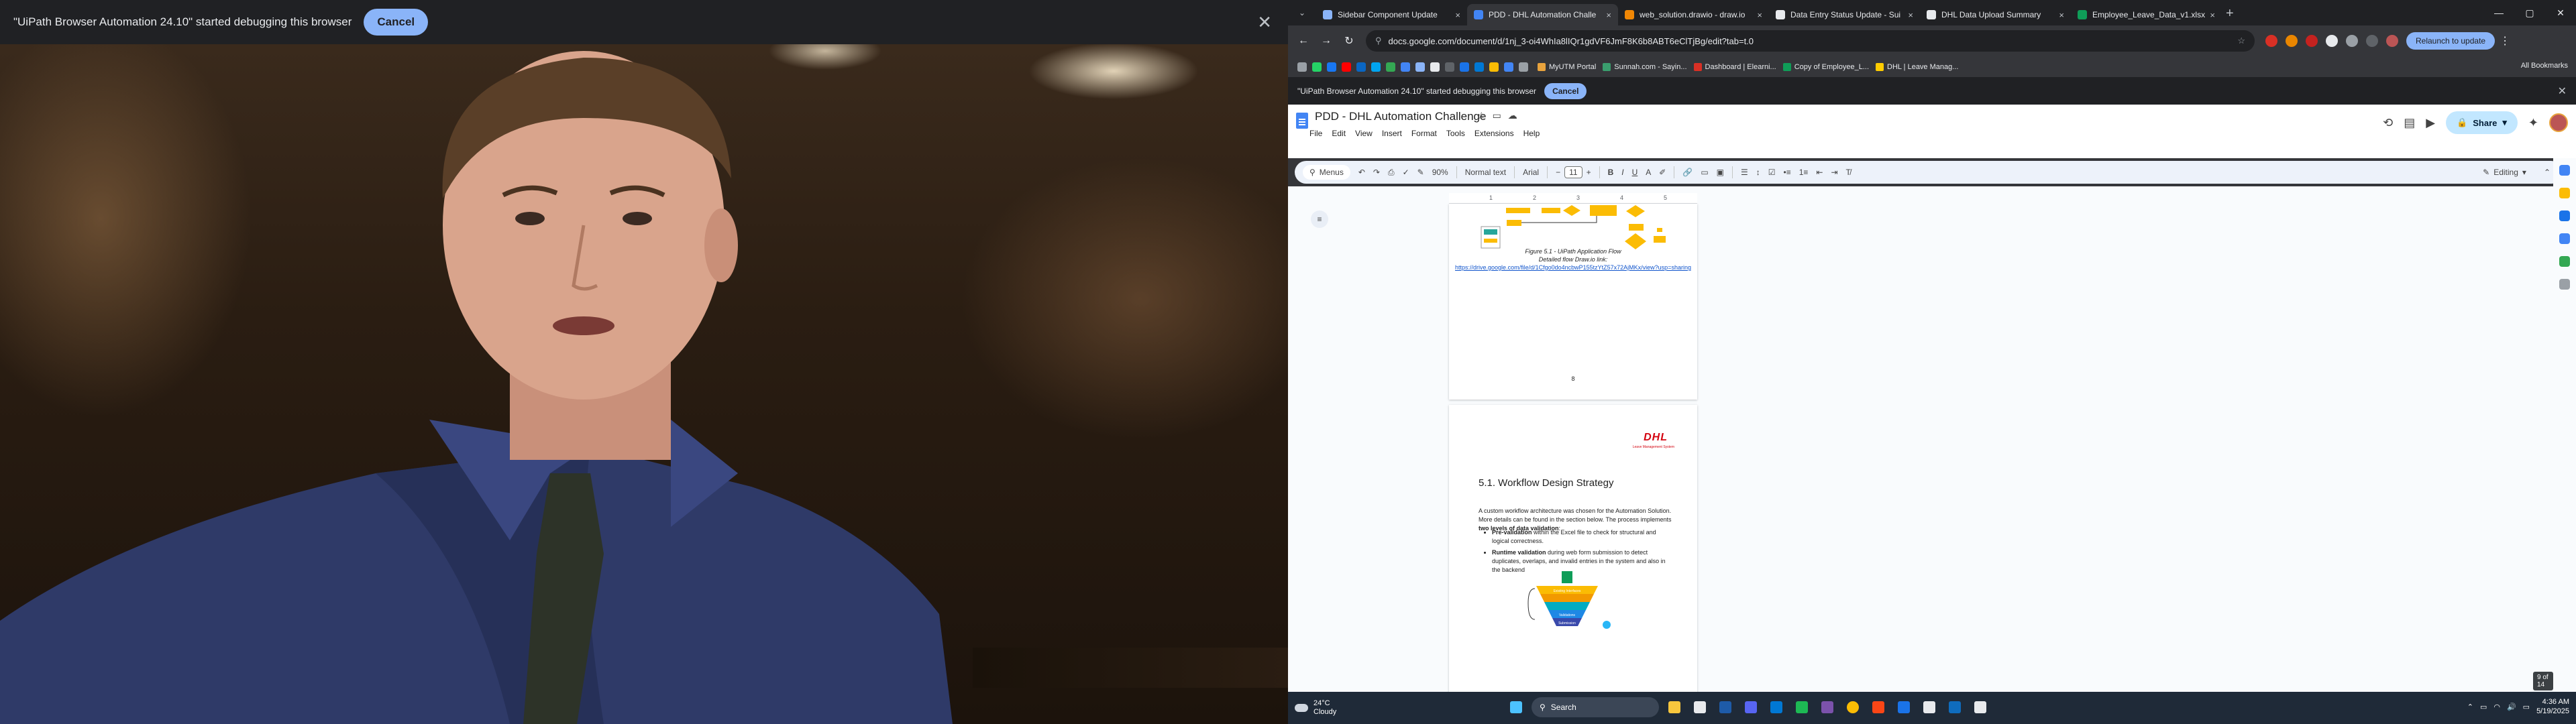  I want to click on editing-mode-select: ✎ Editing ▾, so click(2504, 172).